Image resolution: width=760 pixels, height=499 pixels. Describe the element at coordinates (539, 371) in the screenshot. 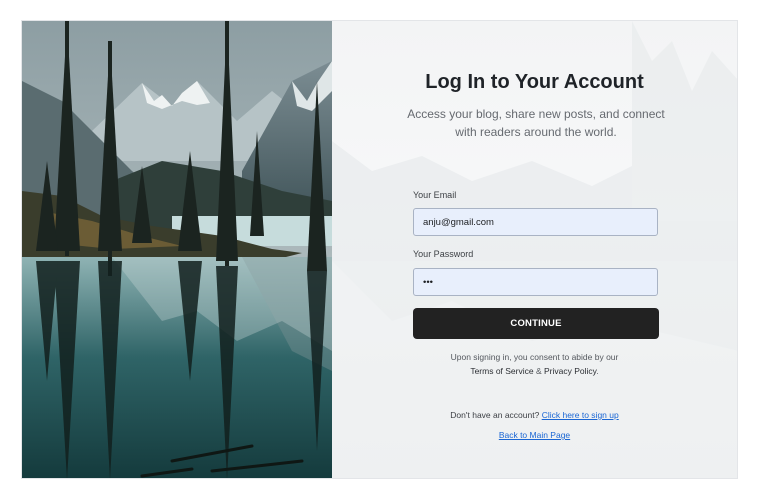

I see `consent-and: &` at that location.